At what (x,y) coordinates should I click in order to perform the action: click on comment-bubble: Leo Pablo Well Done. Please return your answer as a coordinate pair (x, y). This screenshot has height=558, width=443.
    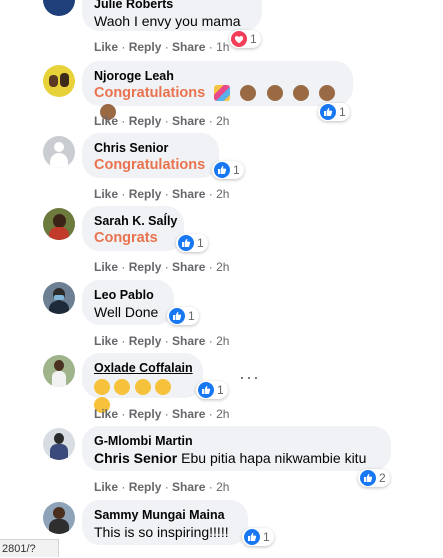
    Looking at the image, I should click on (128, 302).